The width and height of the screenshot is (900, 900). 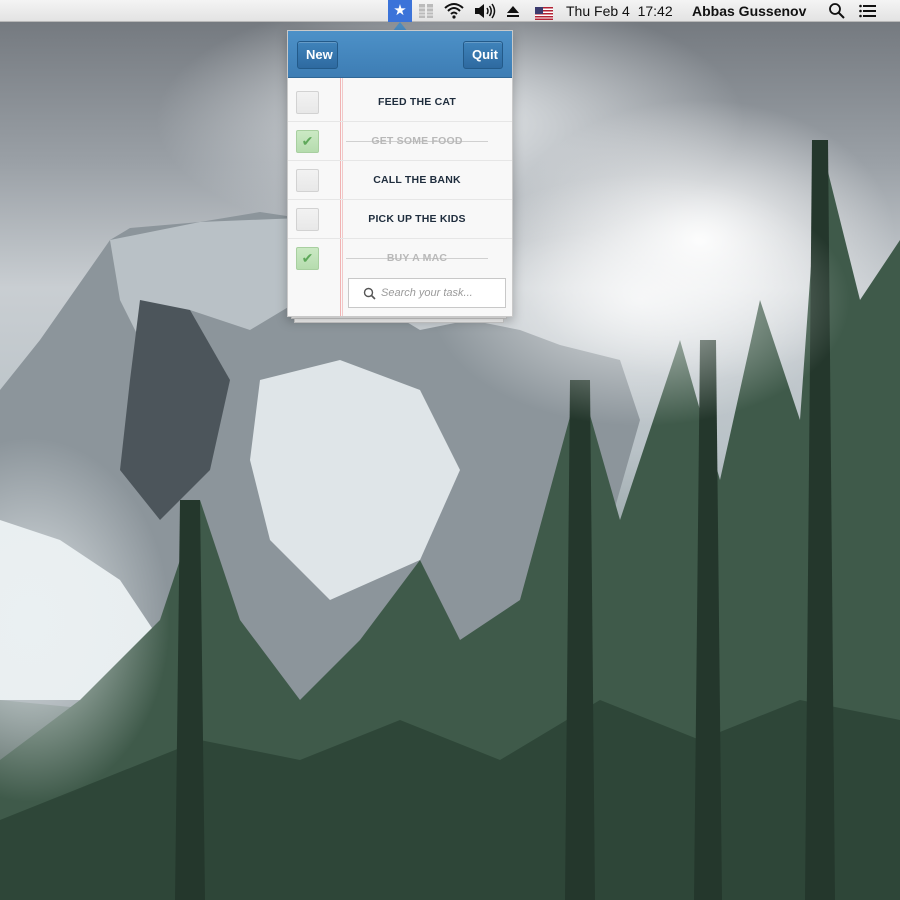 What do you see at coordinates (483, 55) in the screenshot?
I see `quit-button: Quit` at bounding box center [483, 55].